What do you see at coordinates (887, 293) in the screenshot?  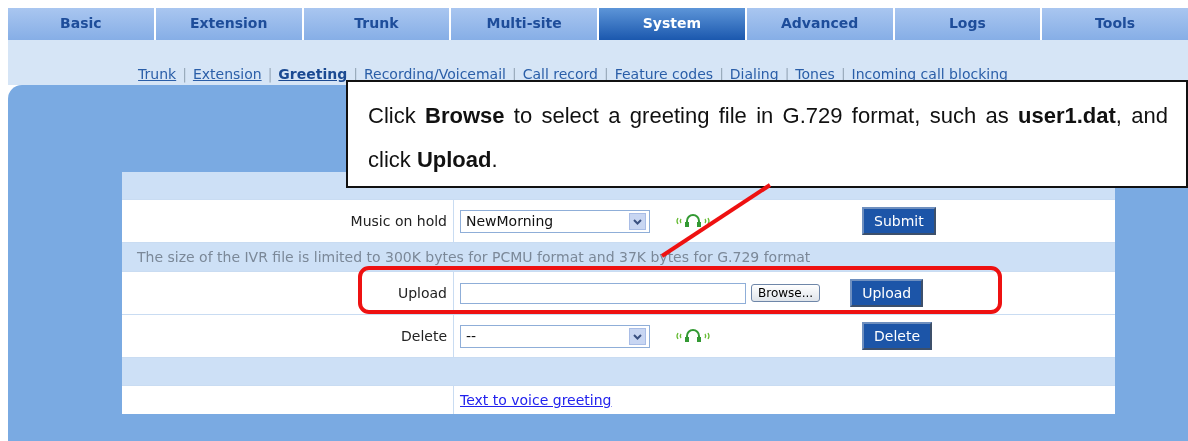 I see `upload-button: Upload` at bounding box center [887, 293].